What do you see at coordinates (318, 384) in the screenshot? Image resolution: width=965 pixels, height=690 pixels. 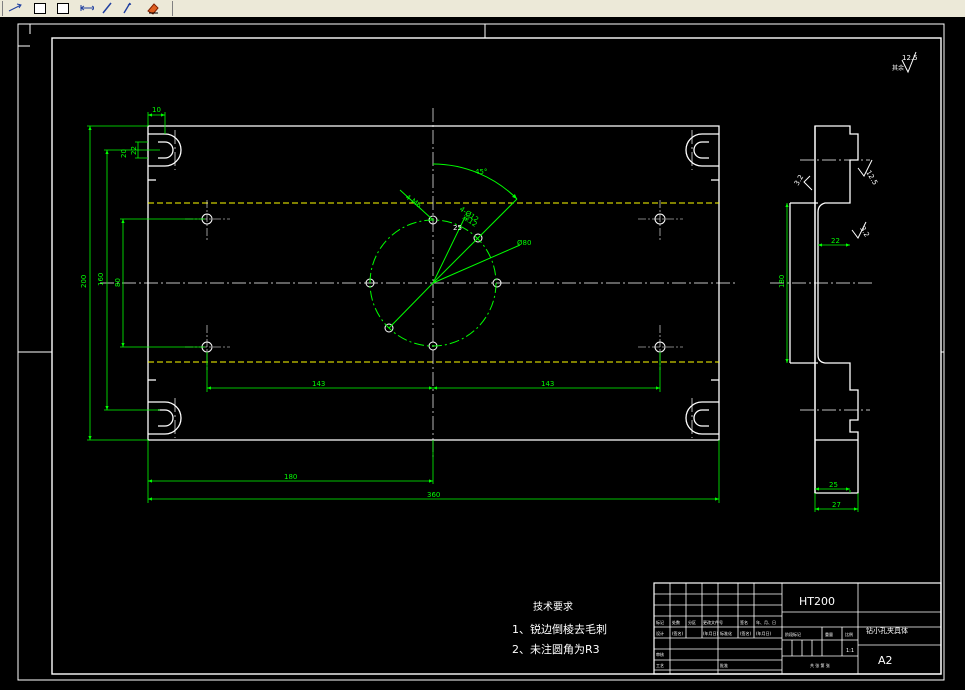 I see `dim-left-143: 143` at bounding box center [318, 384].